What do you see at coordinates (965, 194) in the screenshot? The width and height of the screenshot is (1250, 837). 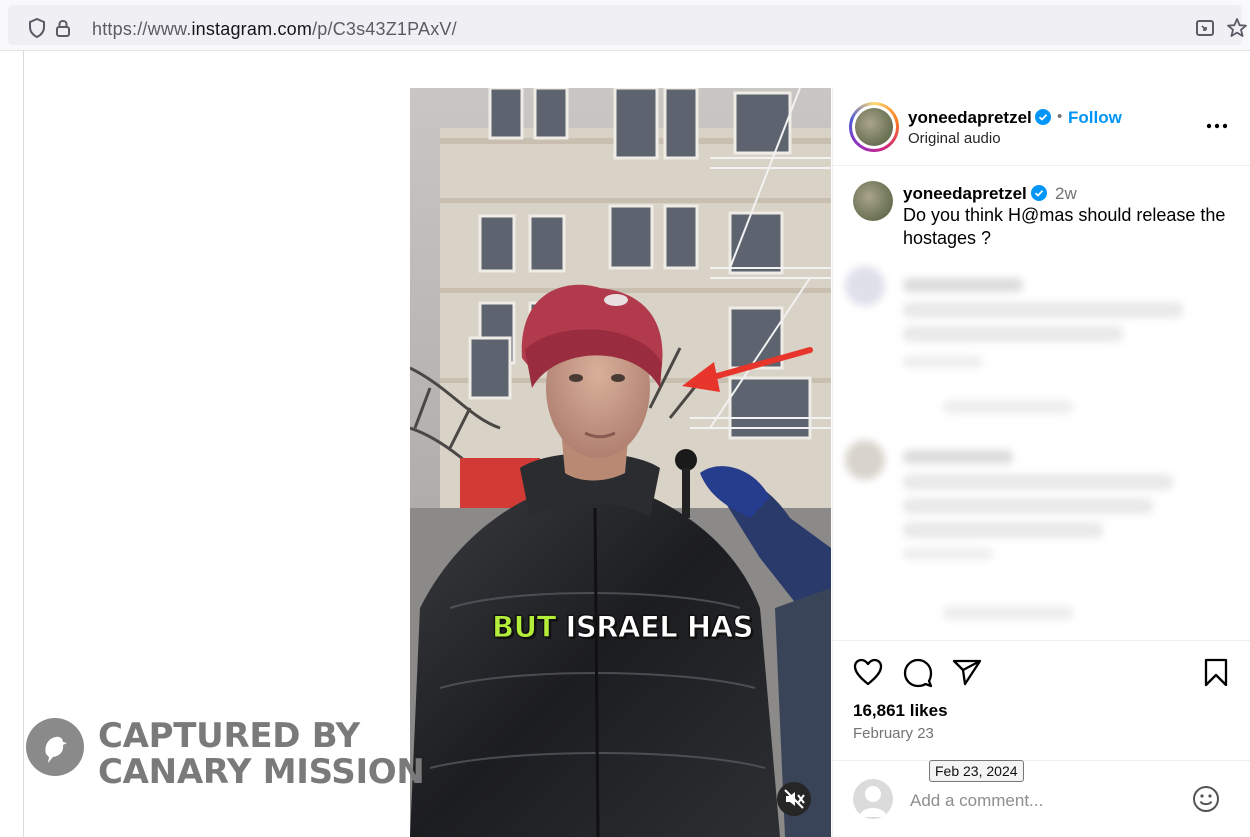 I see `caption-username: yoneedapretzel` at bounding box center [965, 194].